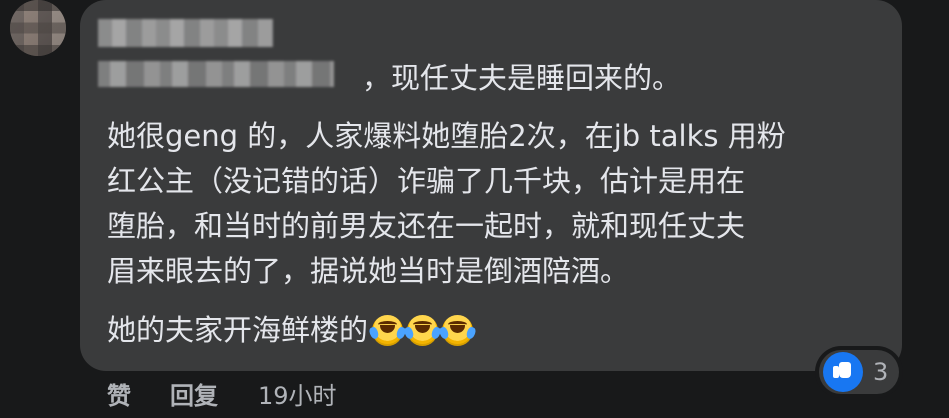 Image resolution: width=949 pixels, height=418 pixels. Describe the element at coordinates (843, 372) in the screenshot. I see `like-thumb-icon` at that location.